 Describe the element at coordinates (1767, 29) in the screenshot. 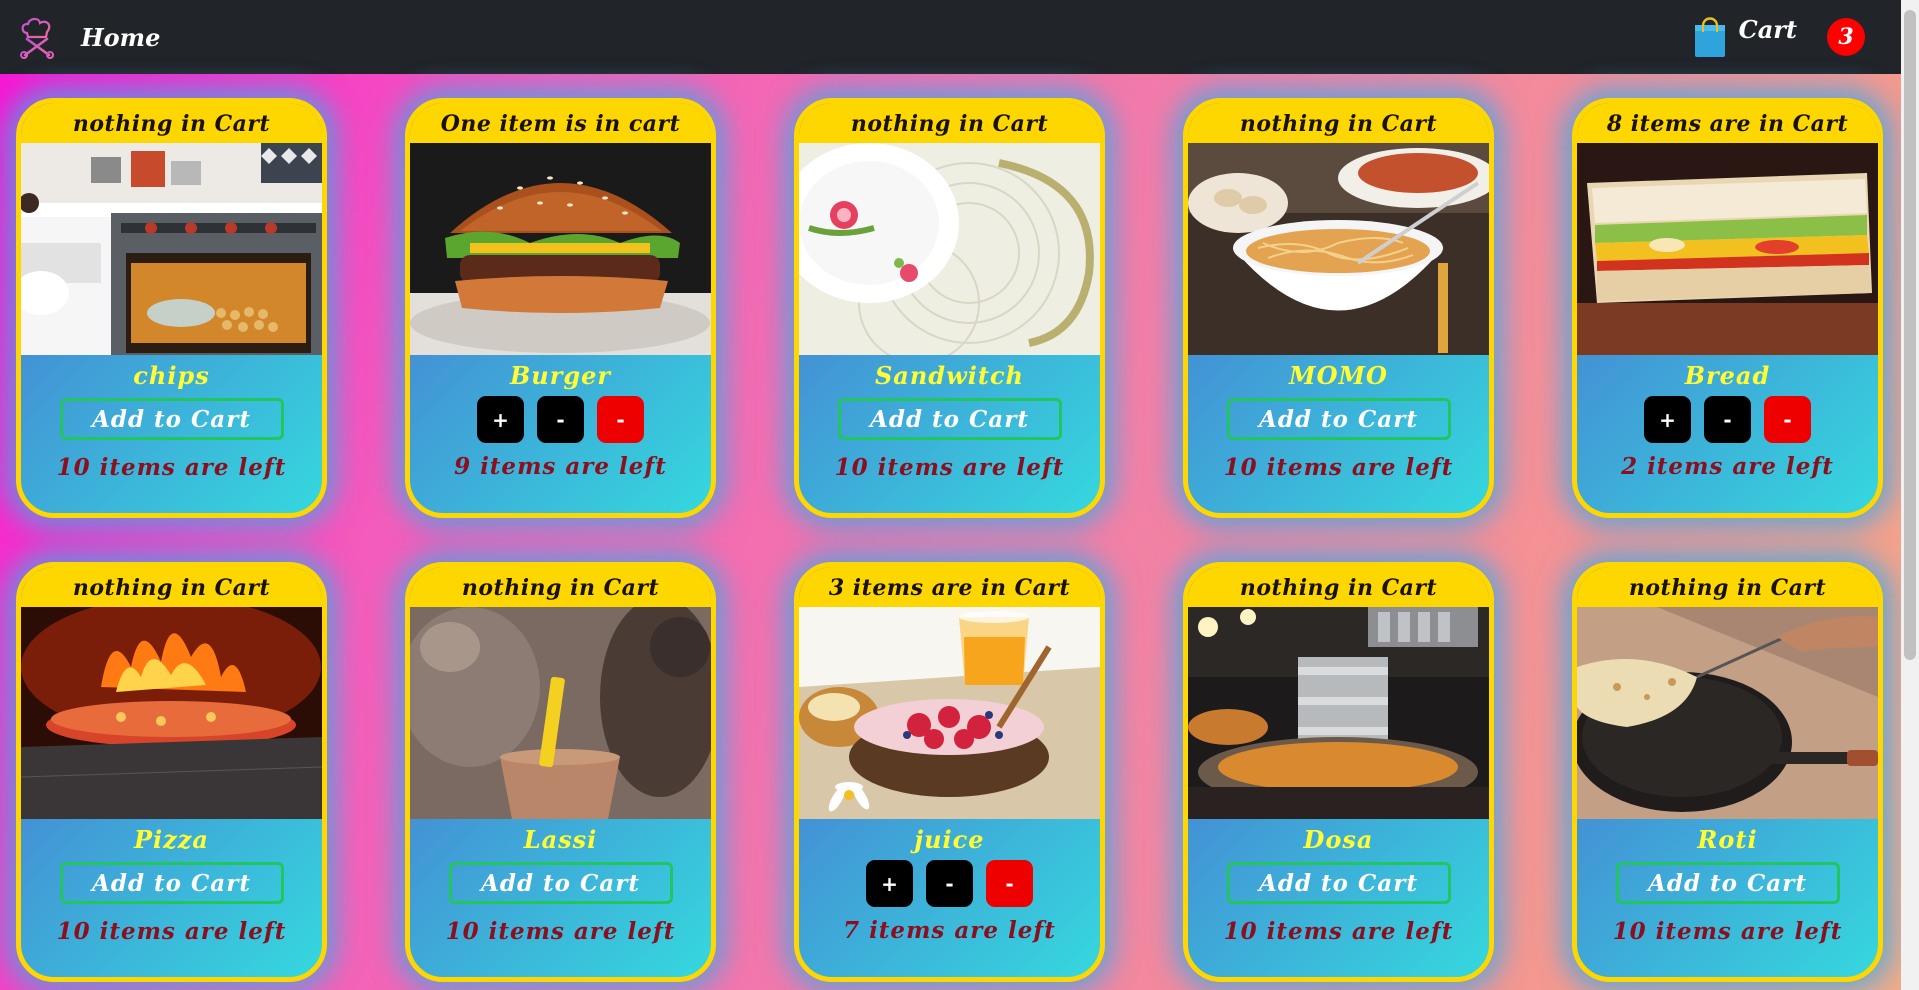

I see `cart-label: Cart` at that location.